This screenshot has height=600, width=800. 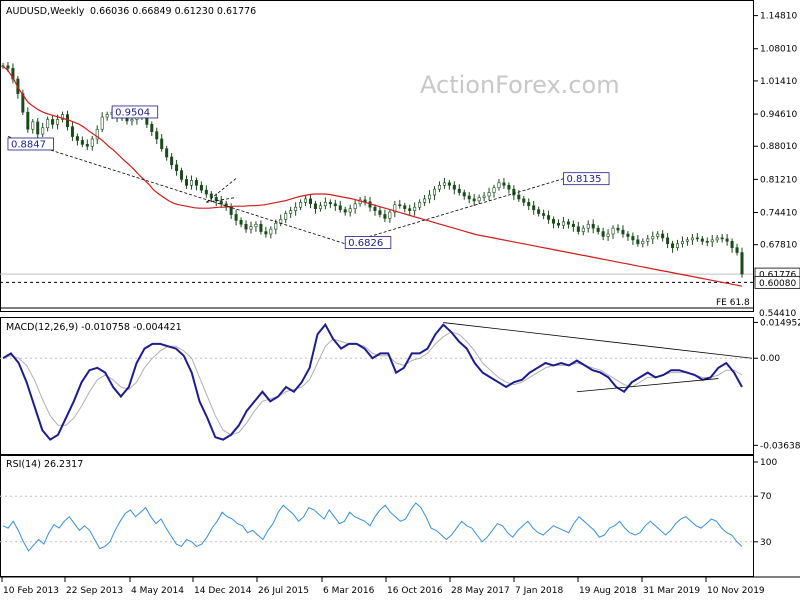 I want to click on symbol-title: AUDUSD,Weekly, so click(x=45, y=11).